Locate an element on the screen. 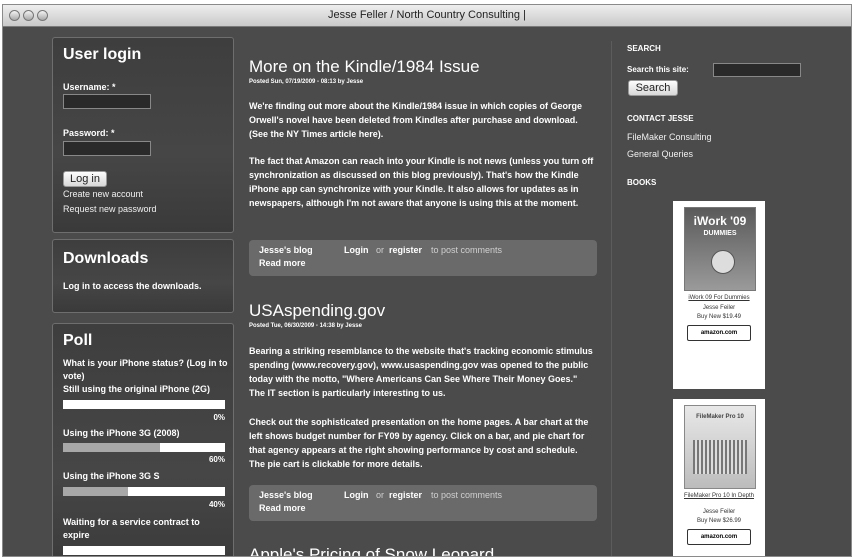 This screenshot has width=854, height=557. downloads-text: Log in to access the downloads. is located at coordinates (132, 286).